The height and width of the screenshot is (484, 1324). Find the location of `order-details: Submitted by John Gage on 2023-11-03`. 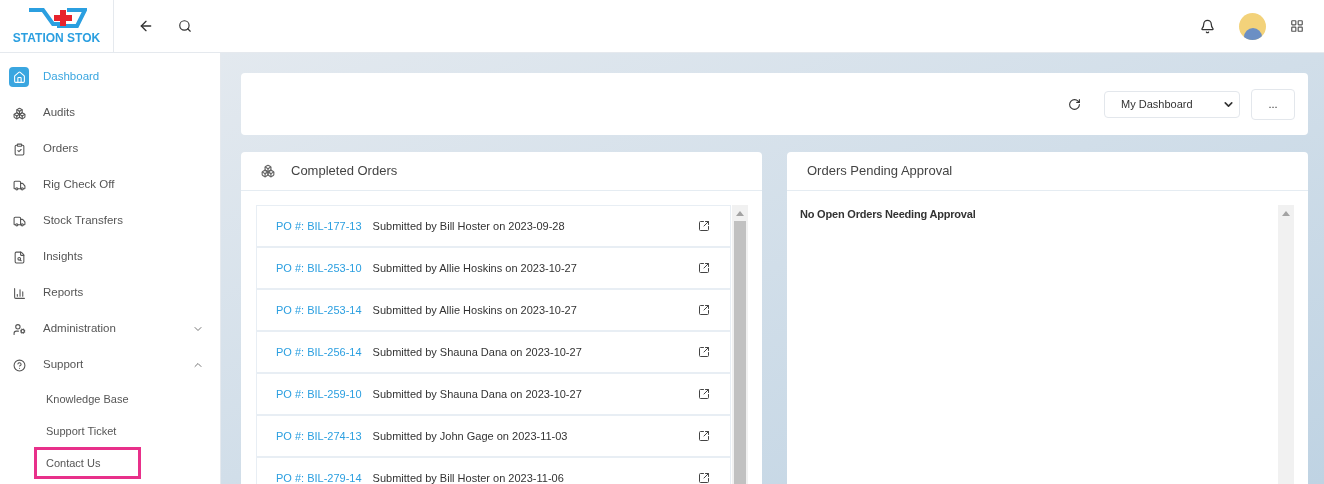

order-details: Submitted by John Gage on 2023-11-03 is located at coordinates (470, 436).